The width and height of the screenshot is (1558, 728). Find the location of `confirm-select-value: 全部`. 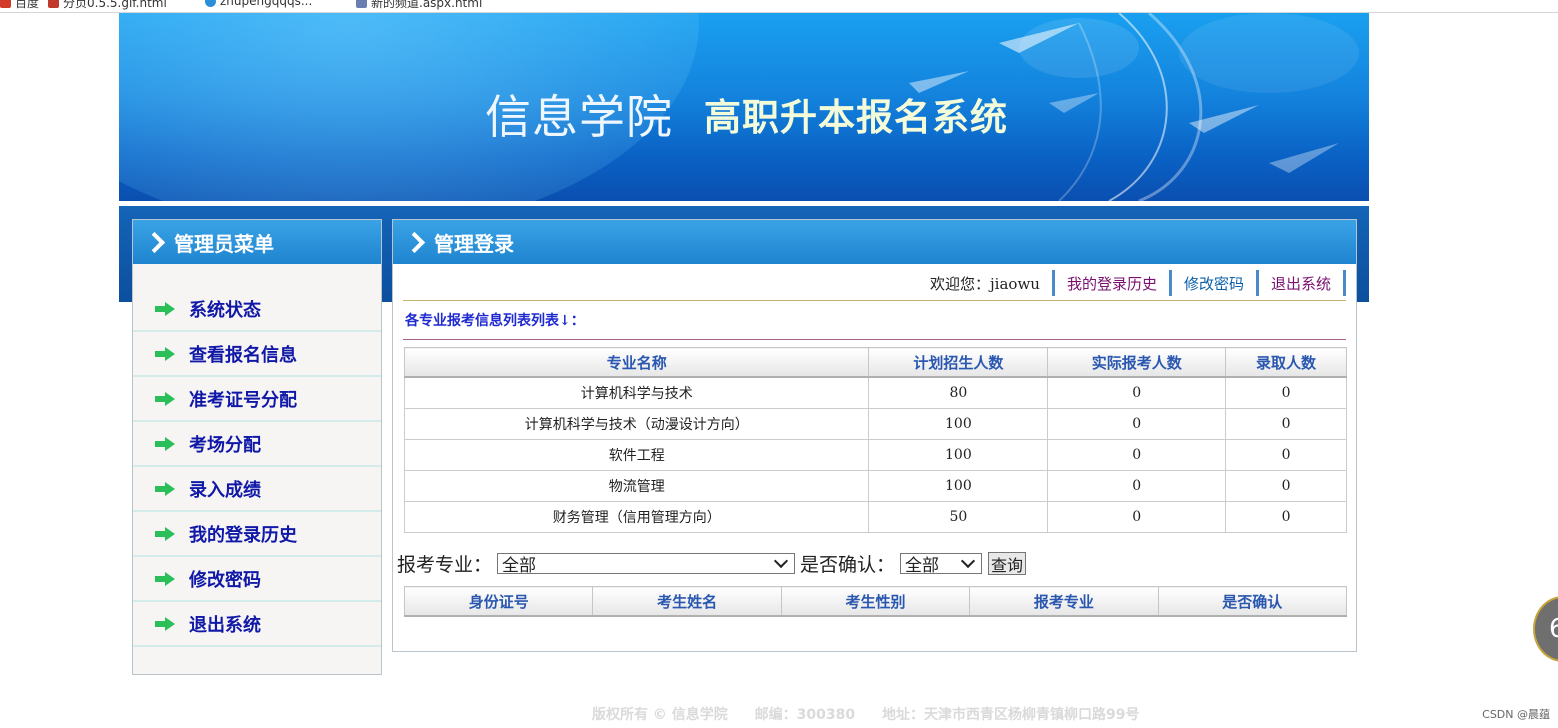

confirm-select-value: 全部 is located at coordinates (922, 566).